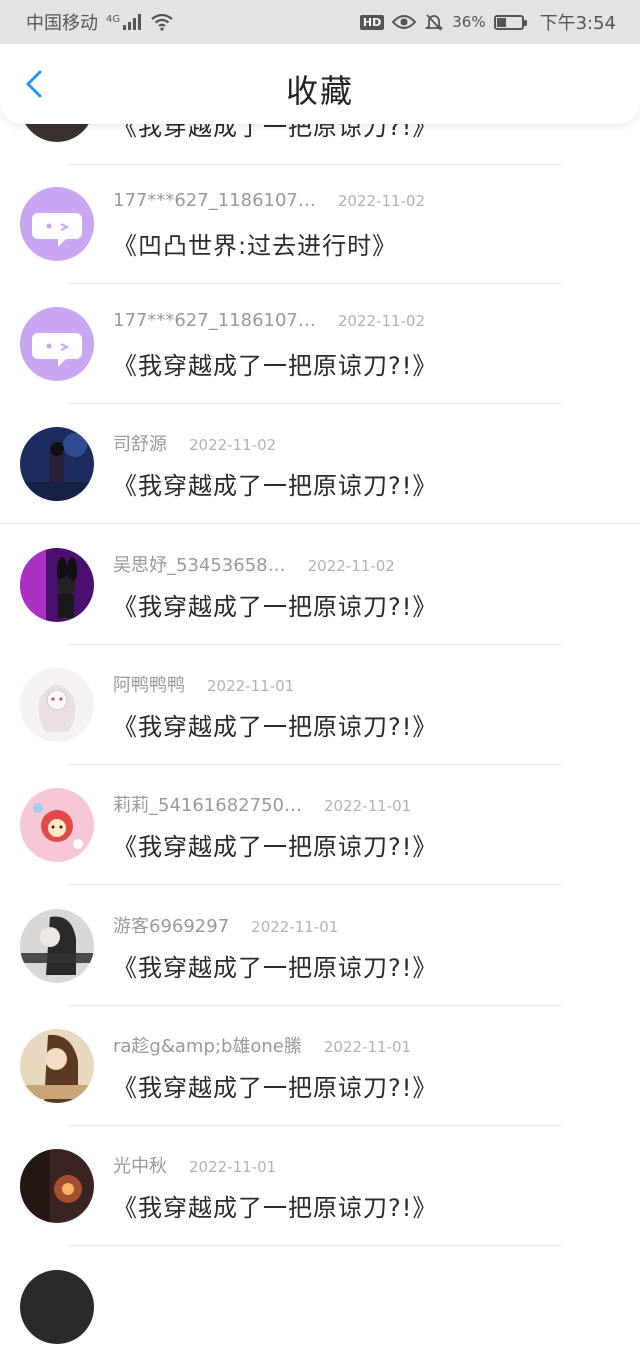 Image resolution: width=640 pixels, height=1367 pixels. Describe the element at coordinates (510, 22) in the screenshot. I see `battery-icon` at that location.